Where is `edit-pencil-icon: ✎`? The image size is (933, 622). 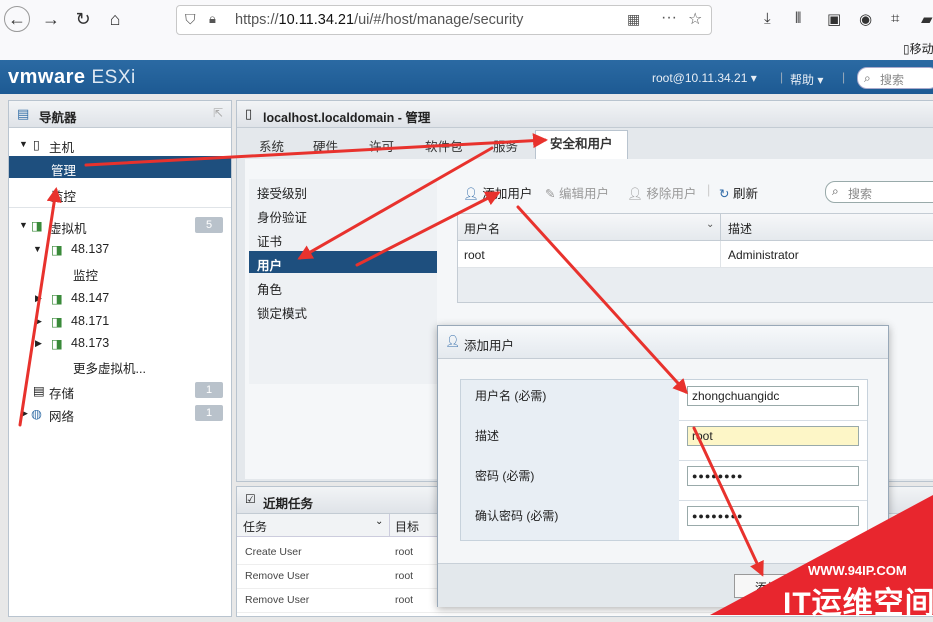
edit-pencil-icon: ✎ is located at coordinates (550, 194).